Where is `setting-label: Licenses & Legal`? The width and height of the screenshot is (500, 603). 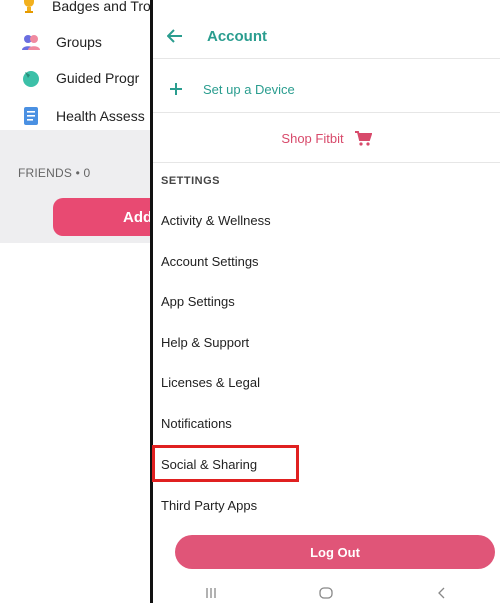 setting-label: Licenses & Legal is located at coordinates (211, 382).